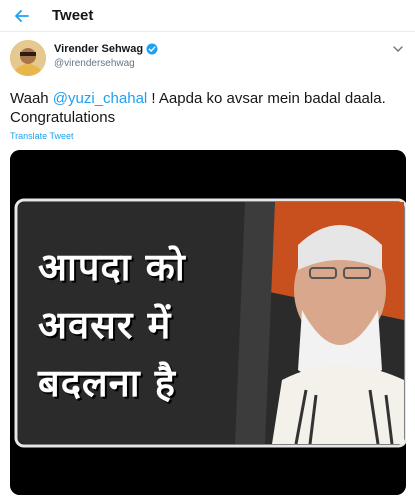 The height and width of the screenshot is (504, 415). What do you see at coordinates (107, 383) in the screenshot?
I see `media-overlay-line-3: बदलना है` at bounding box center [107, 383].